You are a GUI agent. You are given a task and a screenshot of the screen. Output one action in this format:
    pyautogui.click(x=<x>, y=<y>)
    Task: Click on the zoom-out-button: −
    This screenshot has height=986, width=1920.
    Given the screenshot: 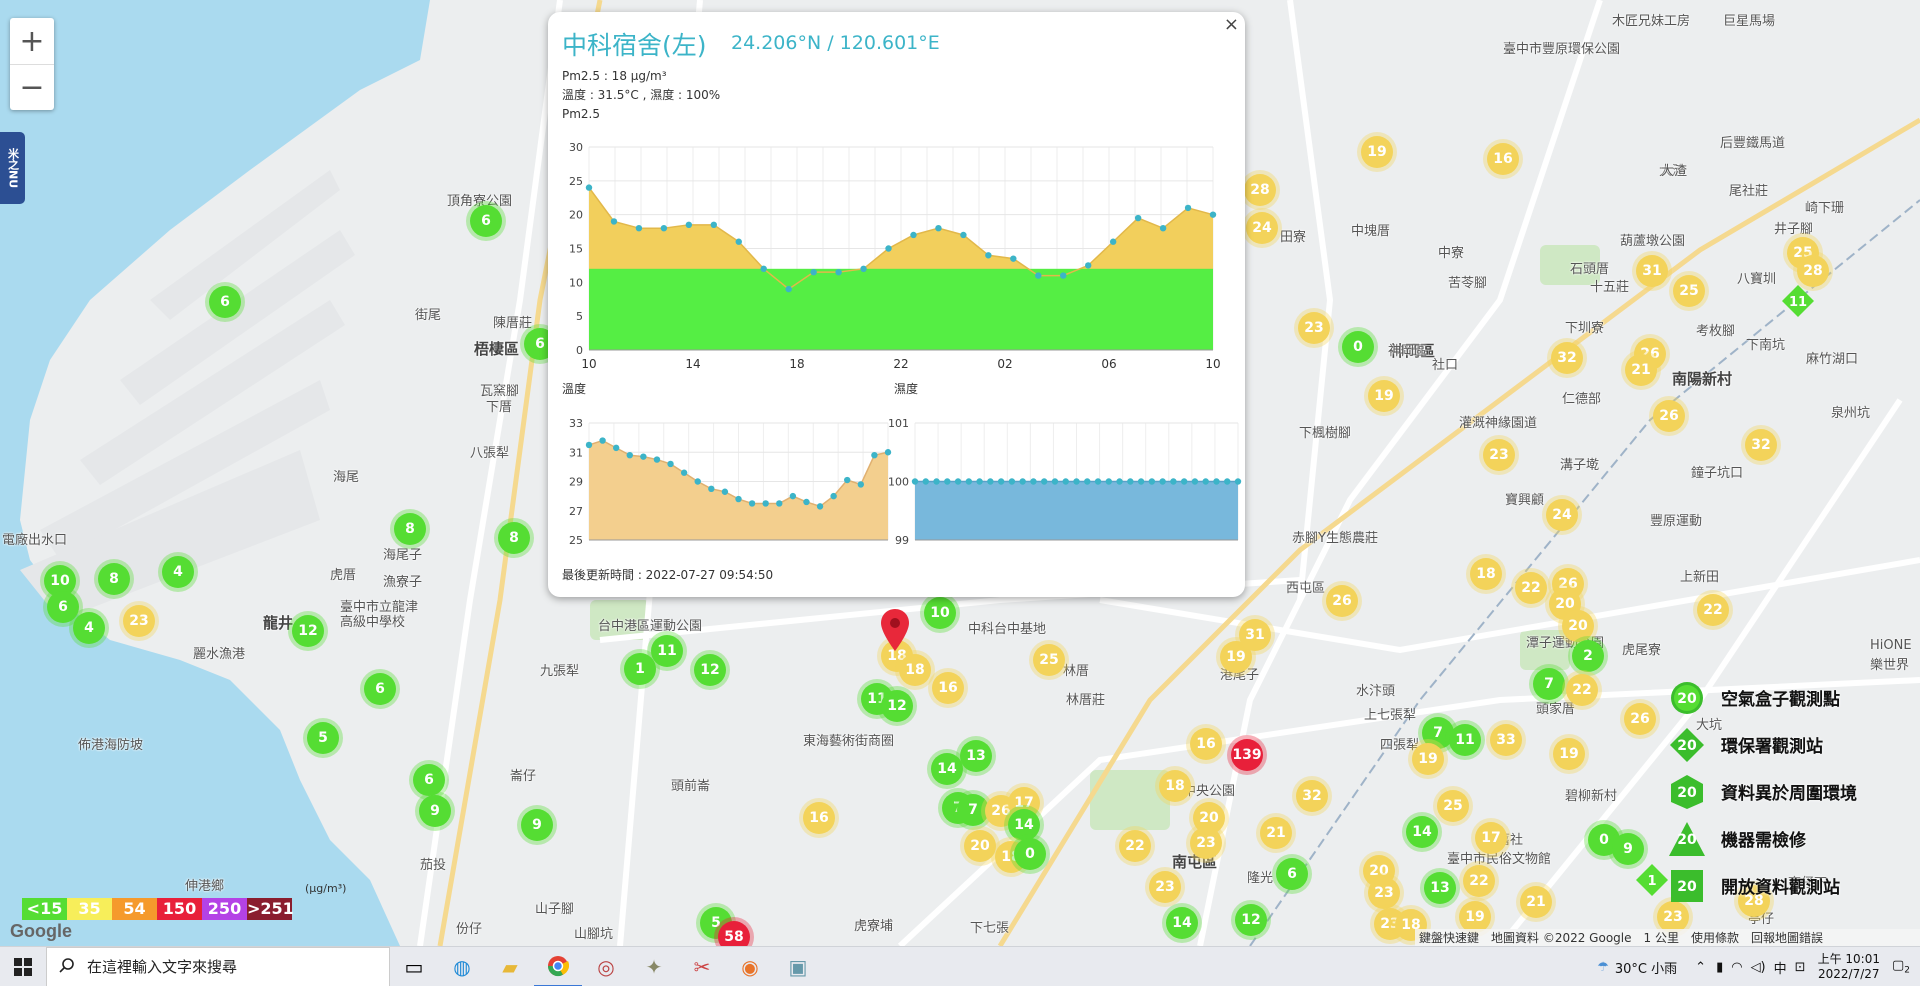 What is the action you would take?
    pyautogui.click(x=32, y=87)
    